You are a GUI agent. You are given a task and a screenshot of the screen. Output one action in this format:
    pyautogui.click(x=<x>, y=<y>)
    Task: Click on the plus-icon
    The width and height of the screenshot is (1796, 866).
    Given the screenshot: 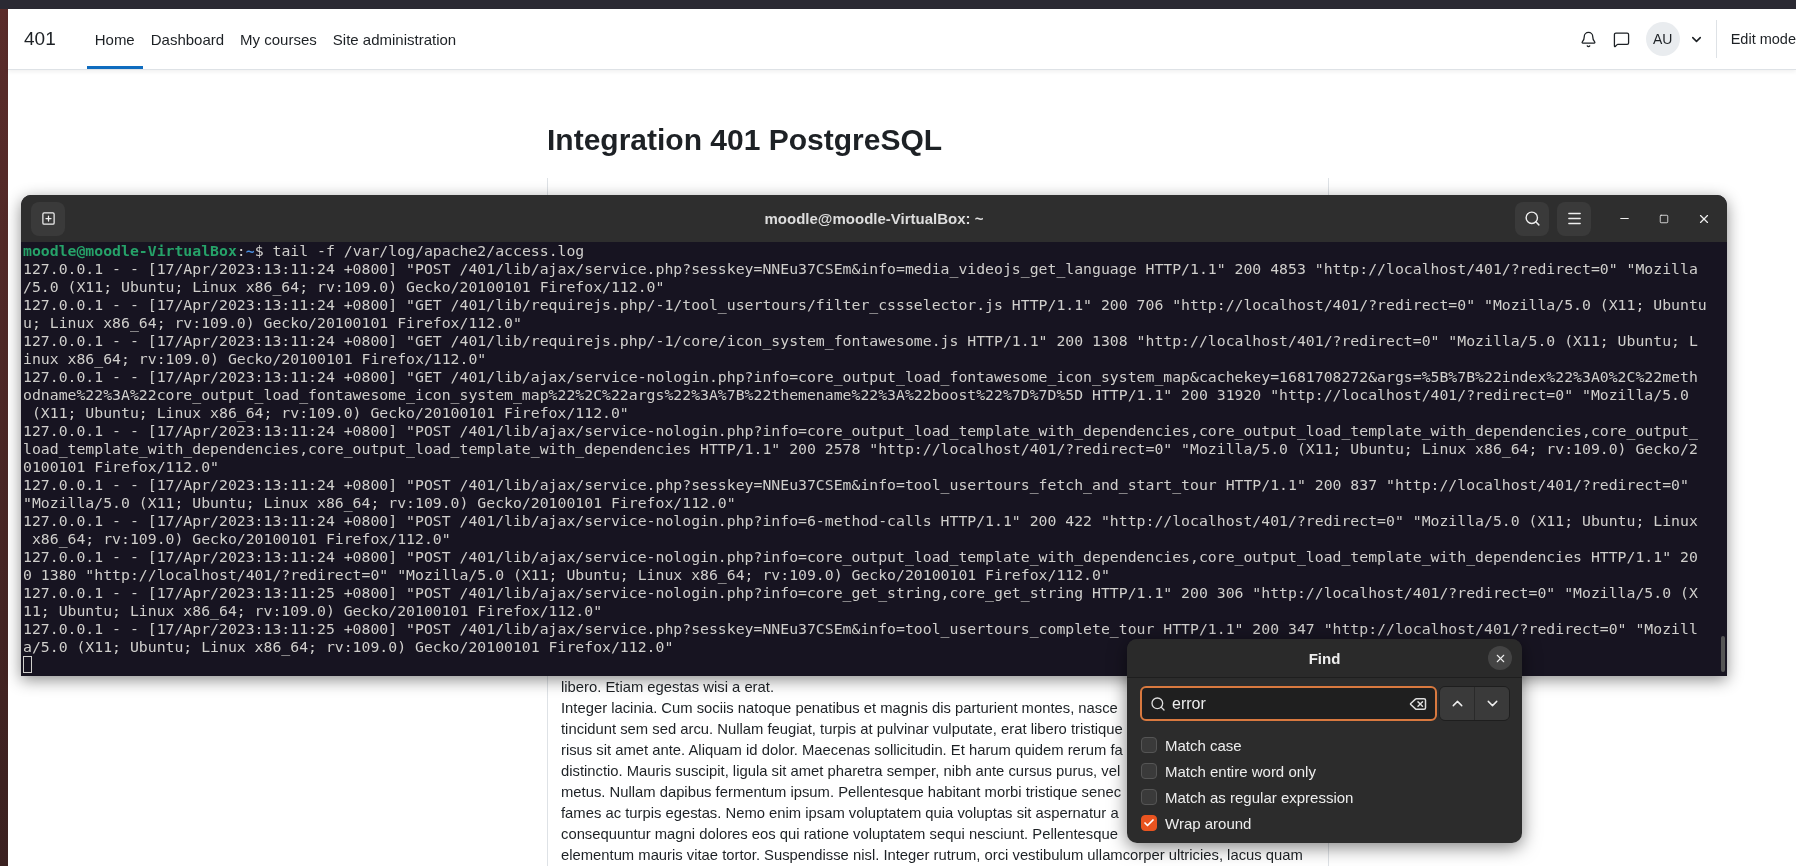 What is the action you would take?
    pyautogui.click(x=48, y=218)
    